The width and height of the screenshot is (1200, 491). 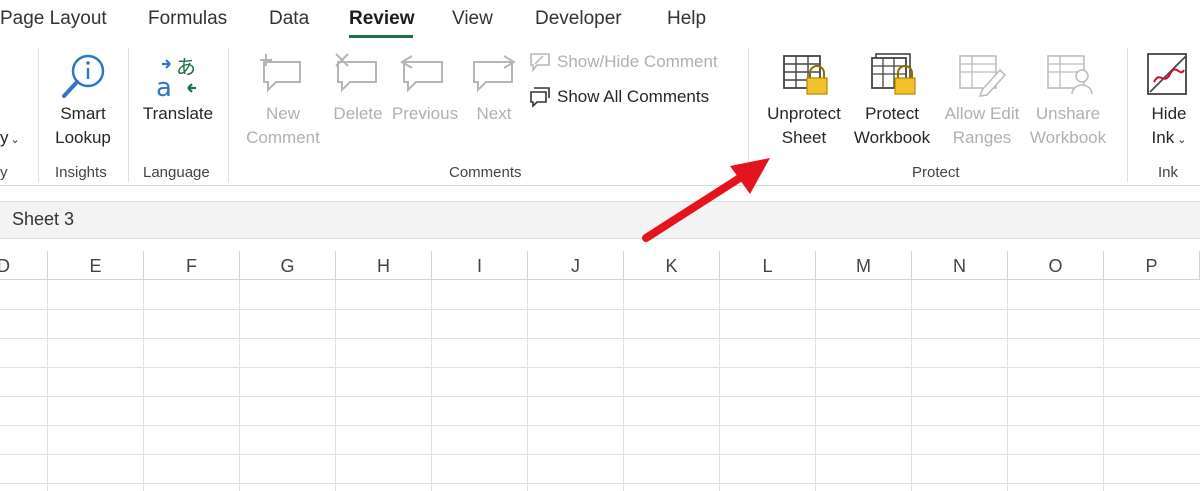 I want to click on partial-group-label: y, so click(x=4, y=172).